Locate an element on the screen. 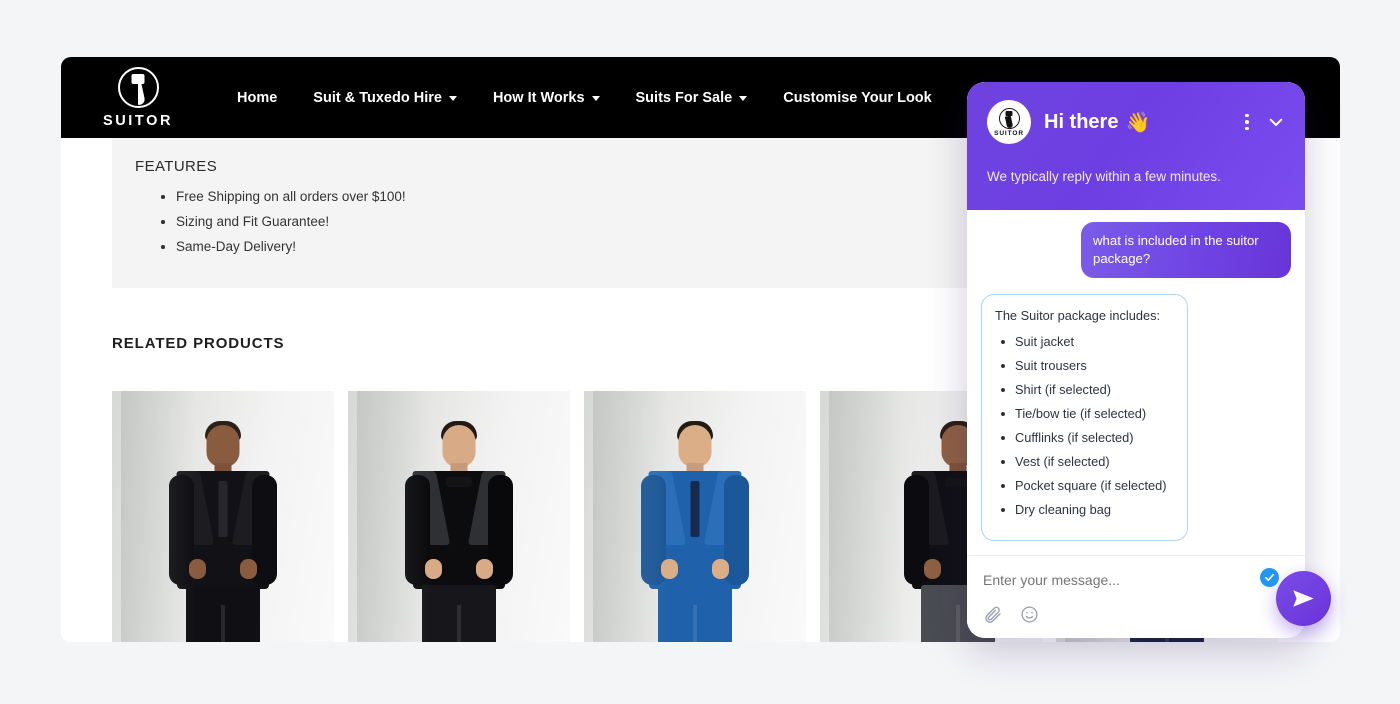 This screenshot has height=704, width=1400. nav-item-label: Suits For Sale is located at coordinates (684, 97).